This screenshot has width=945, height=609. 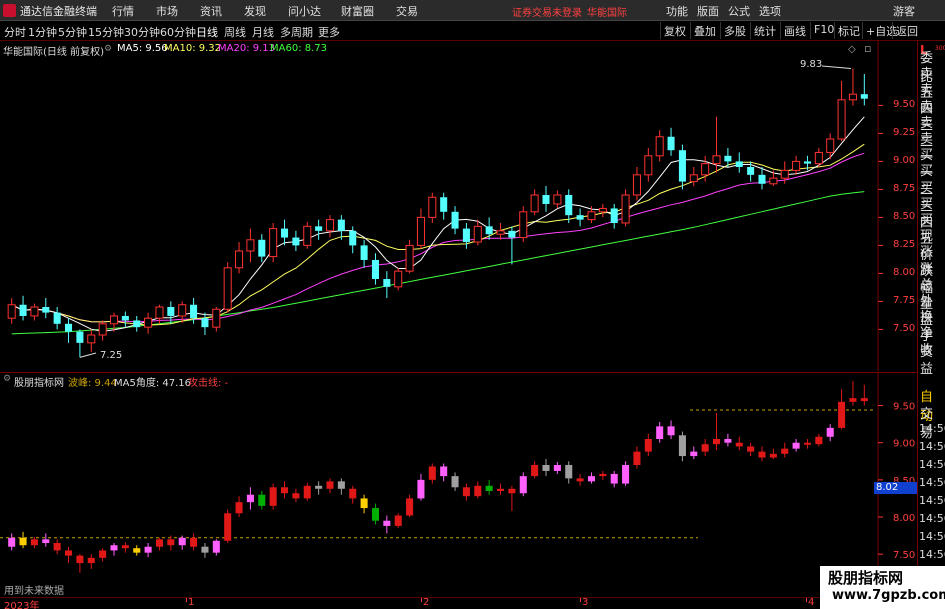 I want to click on tab-monthly: 月线, so click(x=263, y=32).